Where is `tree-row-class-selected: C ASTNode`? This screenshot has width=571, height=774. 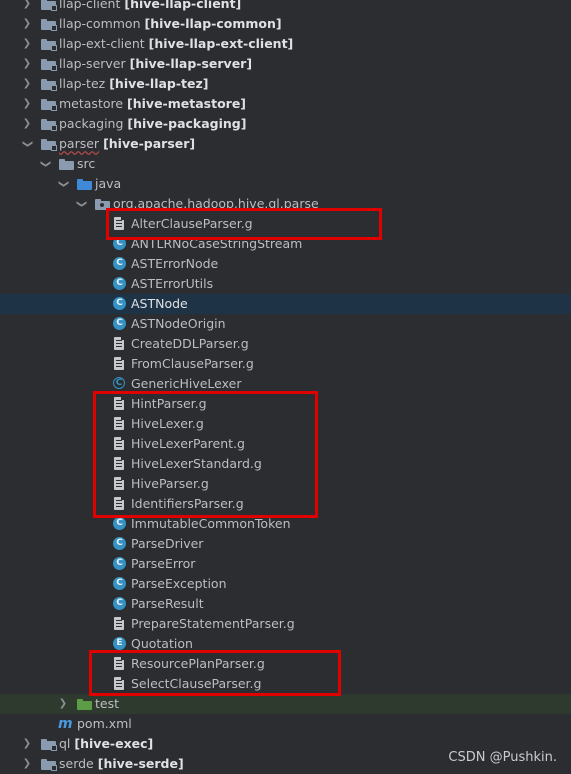
tree-row-class-selected: C ASTNode is located at coordinates (285, 304).